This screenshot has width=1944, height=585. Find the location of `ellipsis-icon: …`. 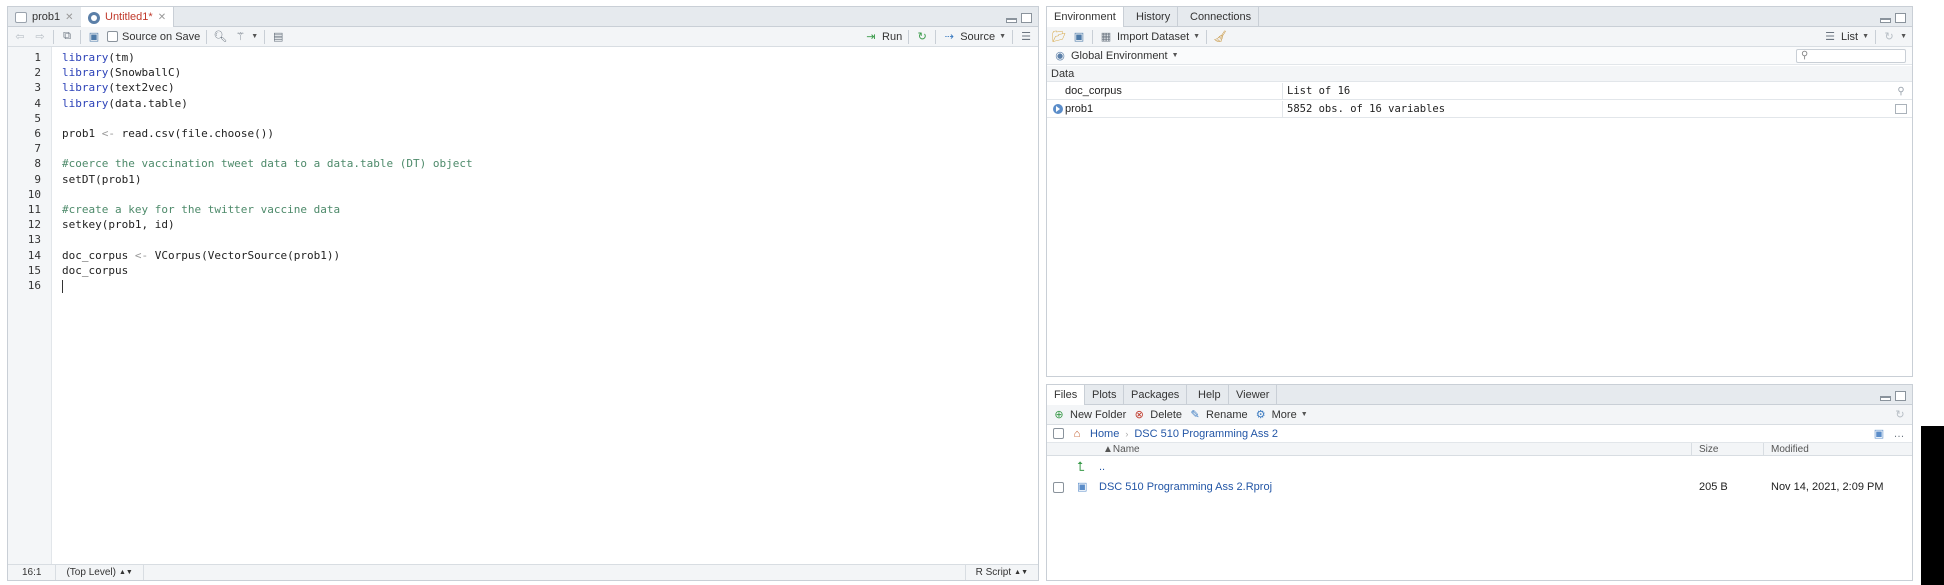

ellipsis-icon: … is located at coordinates (1899, 434).